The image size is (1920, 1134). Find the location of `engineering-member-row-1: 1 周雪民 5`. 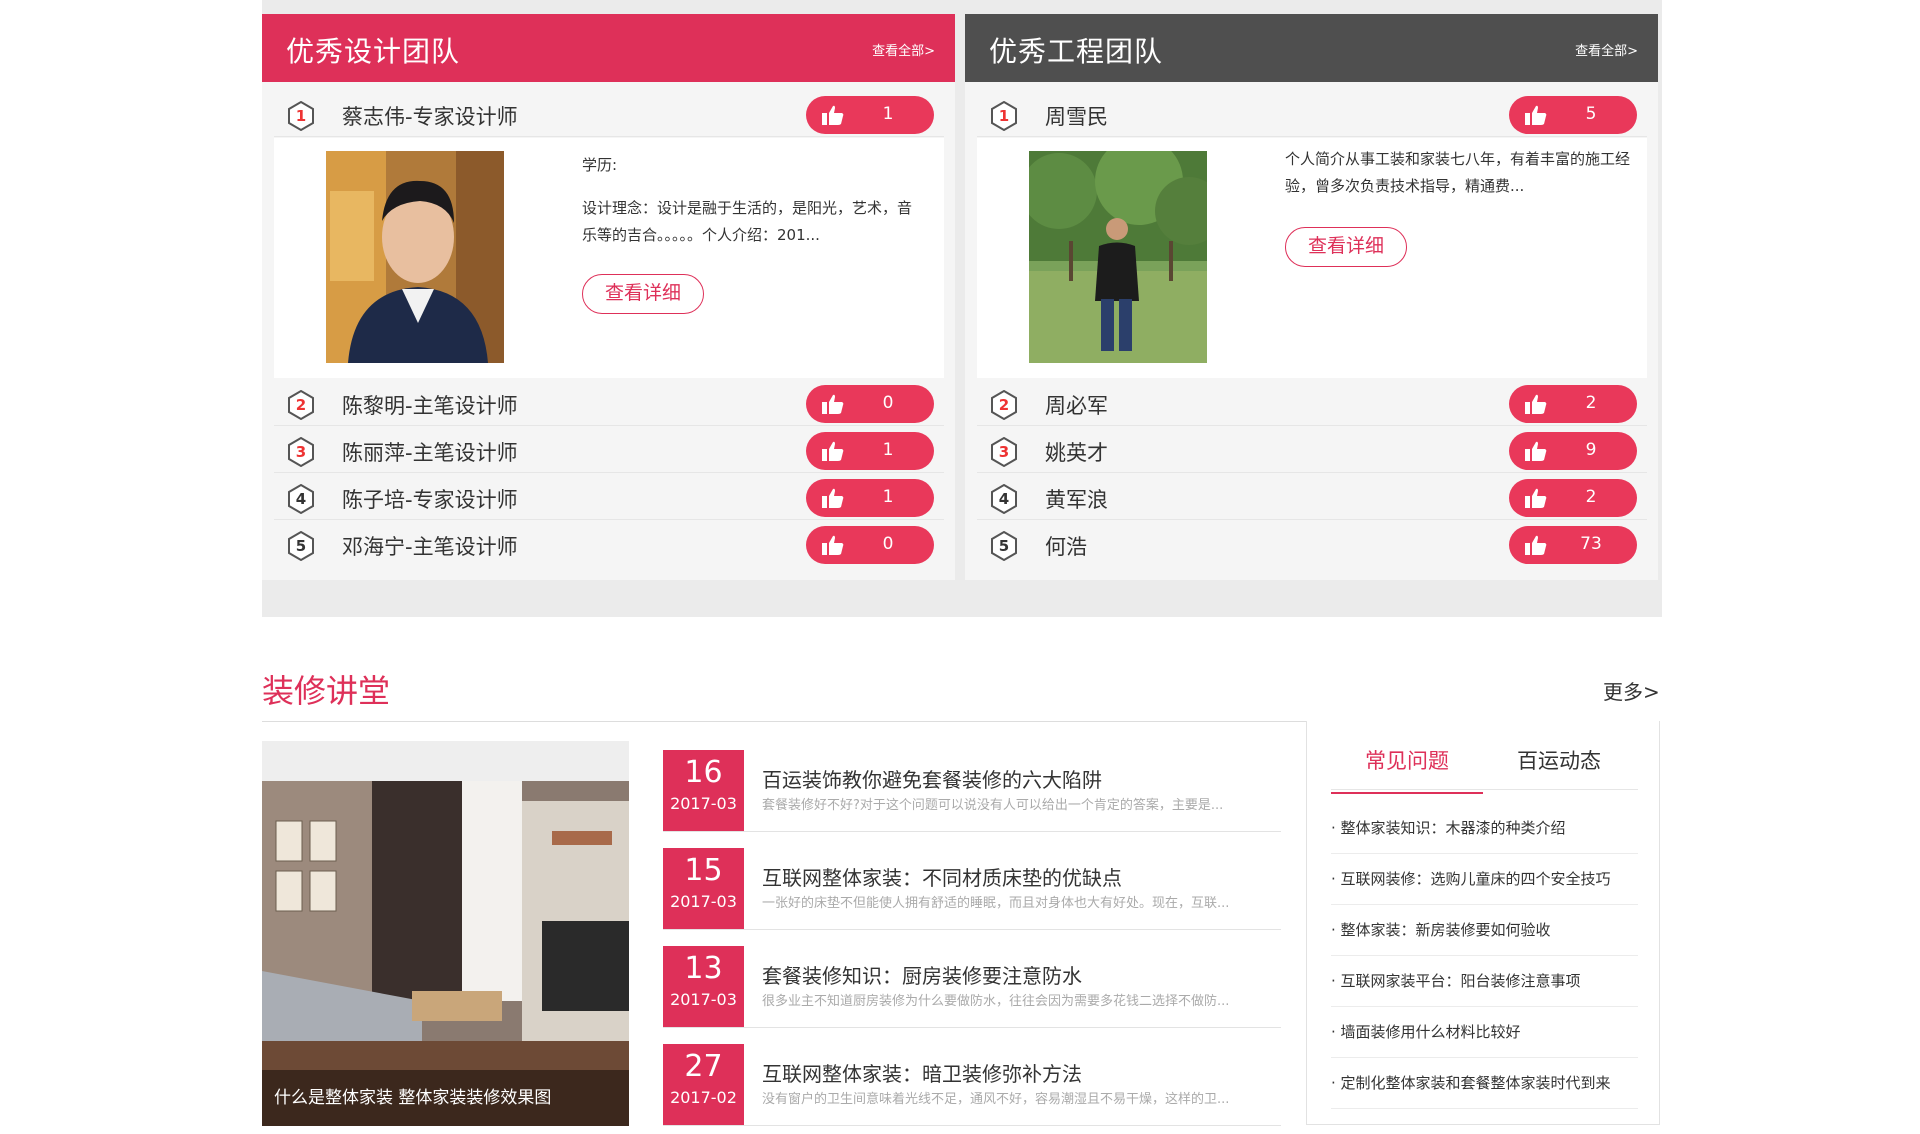

engineering-member-row-1: 1 周雪民 5 is located at coordinates (1312, 115).